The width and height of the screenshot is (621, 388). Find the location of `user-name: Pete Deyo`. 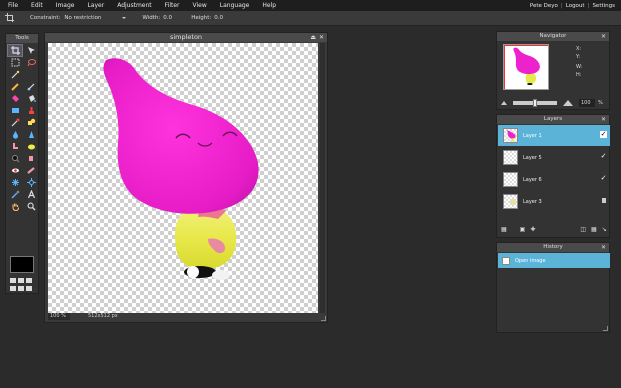

user-name: Pete Deyo is located at coordinates (544, 6).